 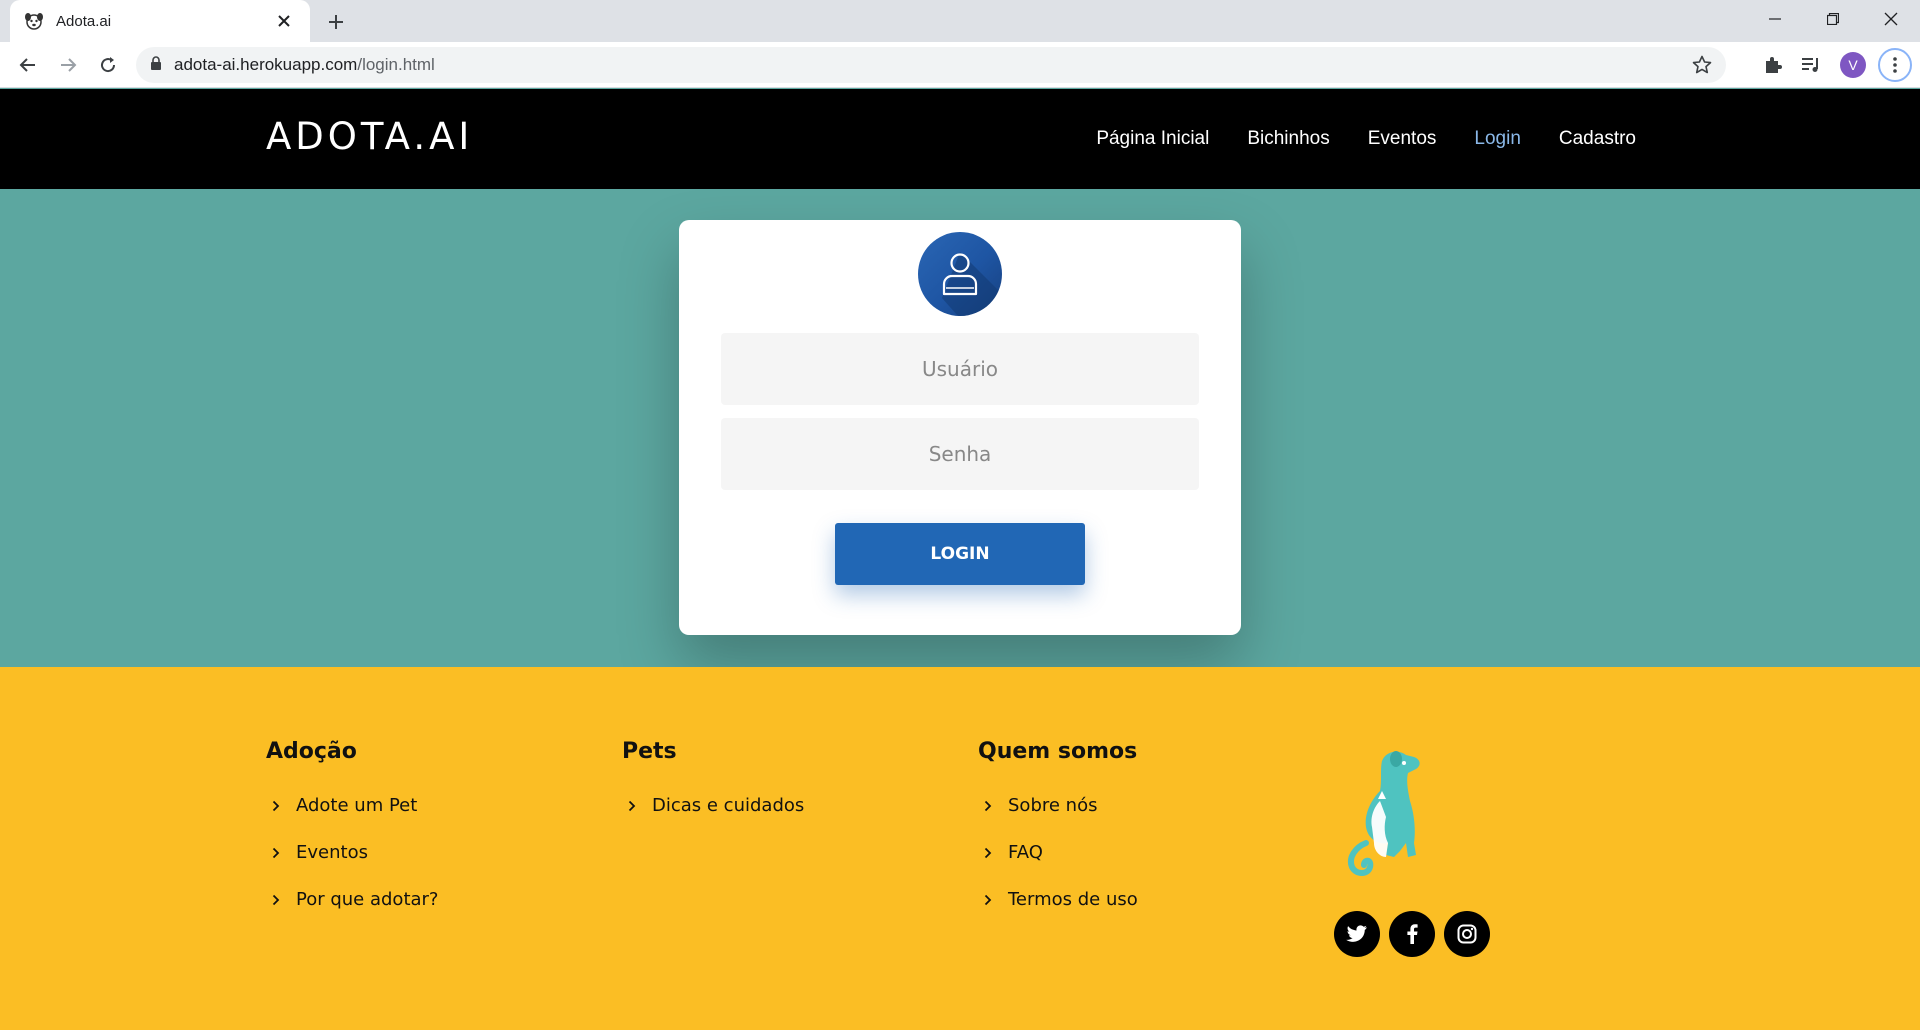 I want to click on footer-column-quem-somos: Quem somos Sobre nós FAQ Termos de uso, so click(x=1058, y=831).